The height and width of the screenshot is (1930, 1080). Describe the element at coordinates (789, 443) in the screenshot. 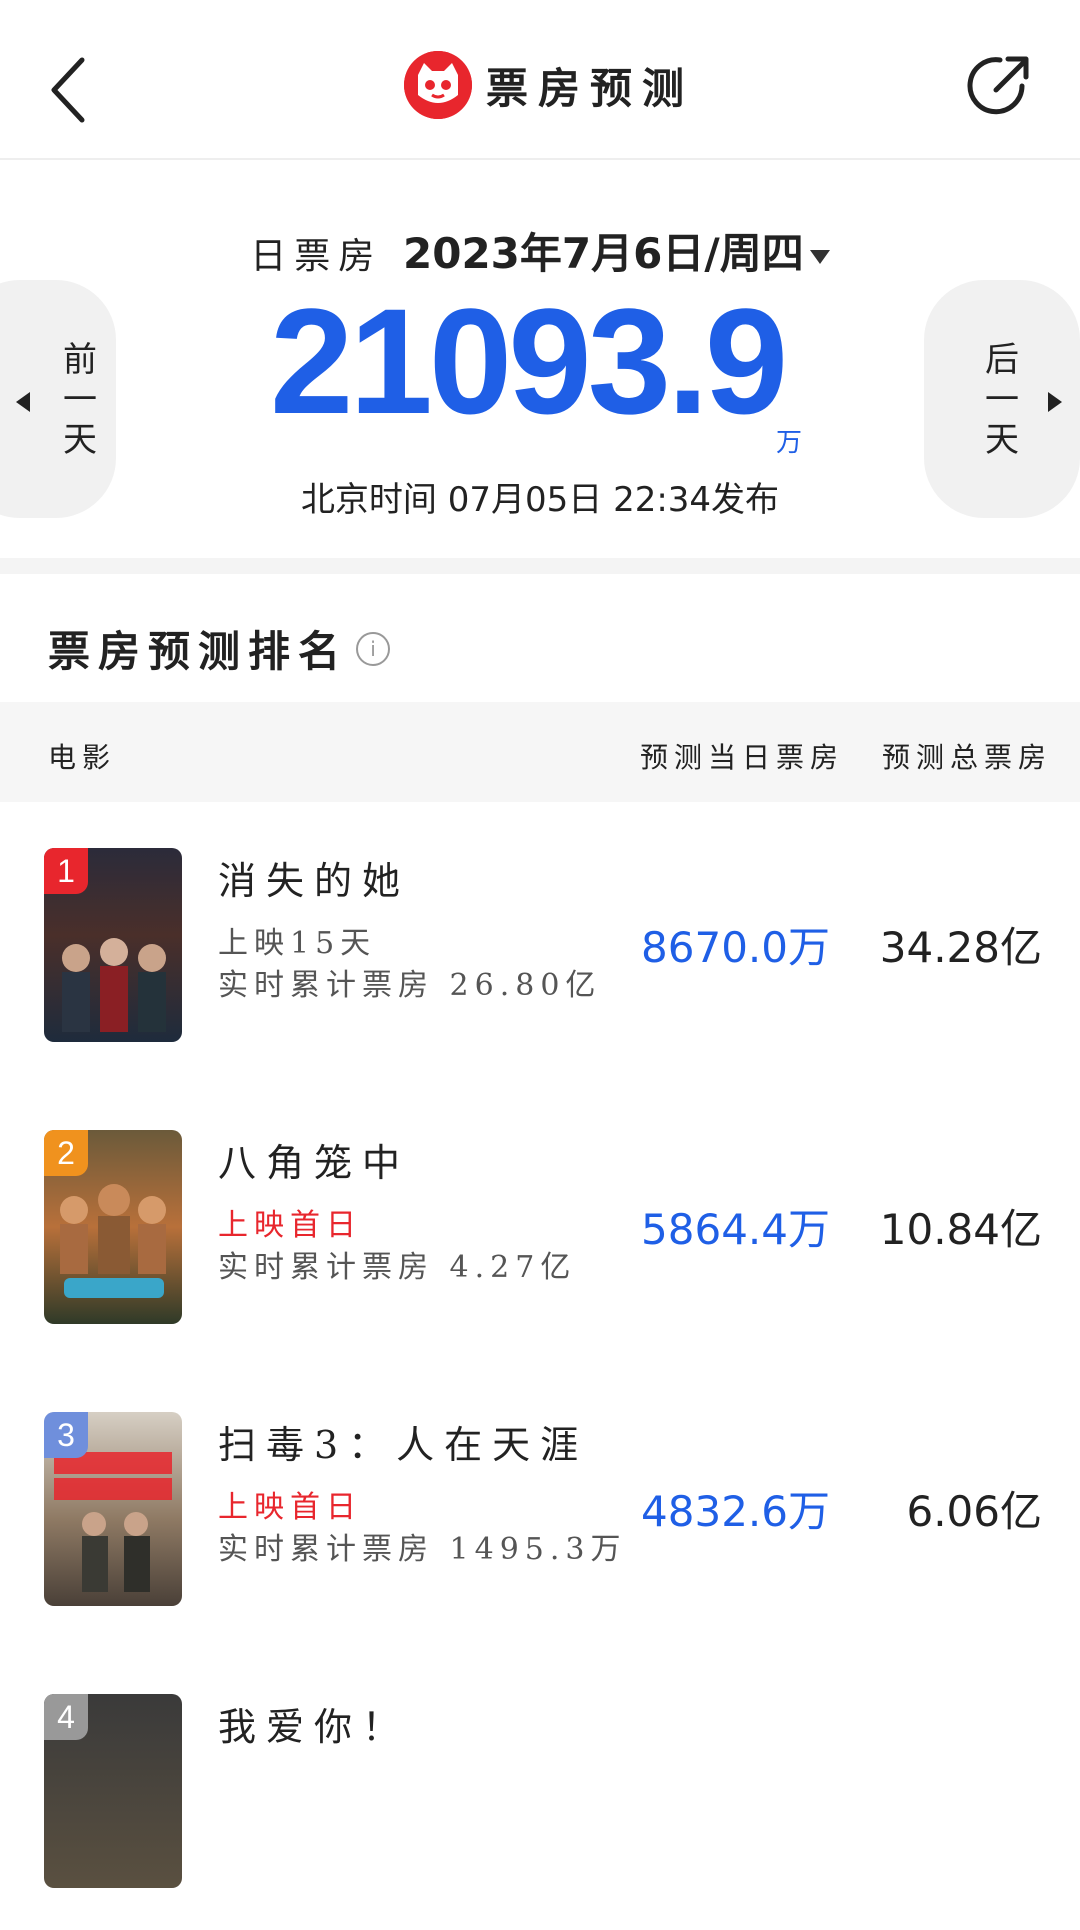

I see `amount-unit: 万` at that location.